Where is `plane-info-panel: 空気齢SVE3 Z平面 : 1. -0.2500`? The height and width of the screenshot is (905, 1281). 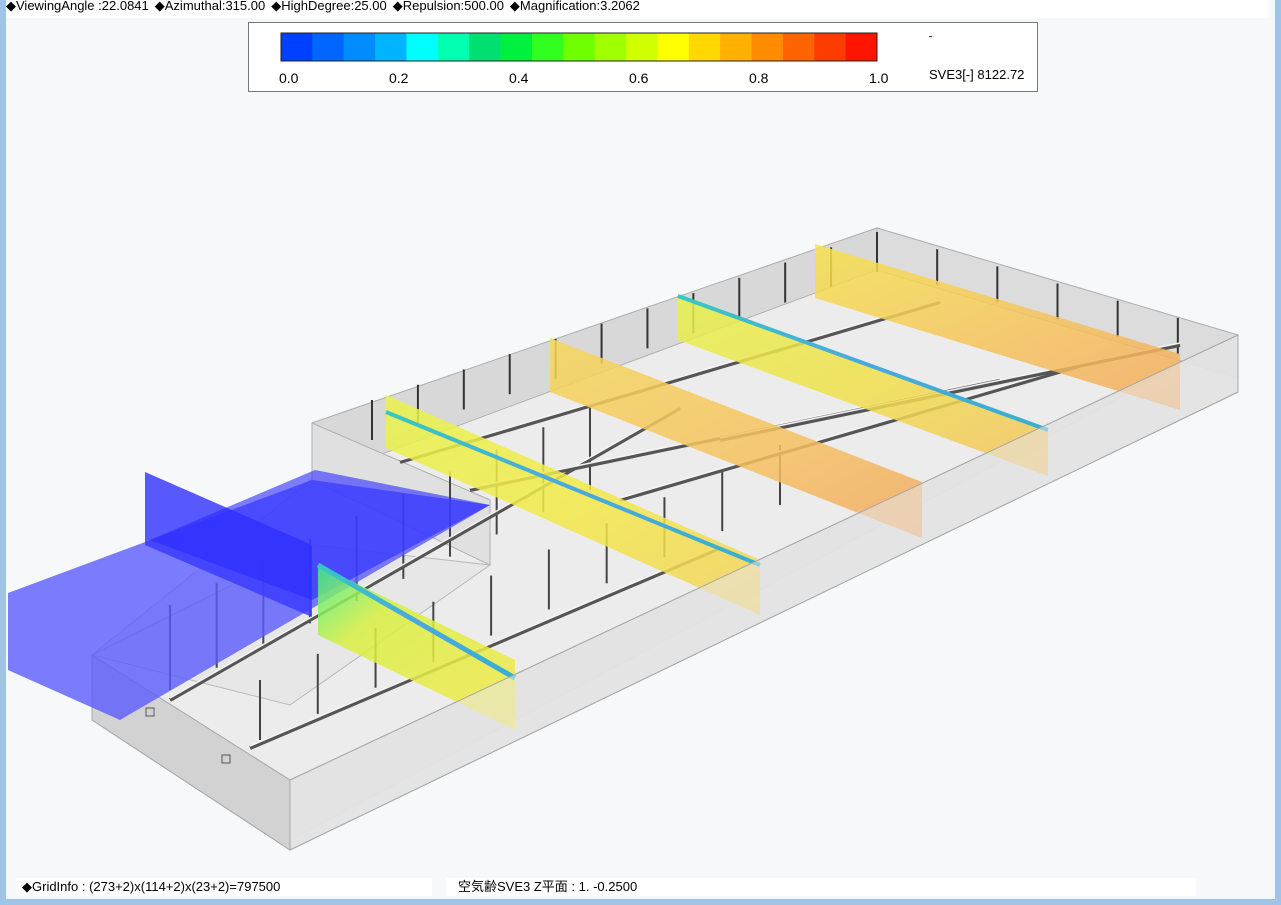 plane-info-panel: 空気齢SVE3 Z平面 : 1. -0.2500 is located at coordinates (821, 887).